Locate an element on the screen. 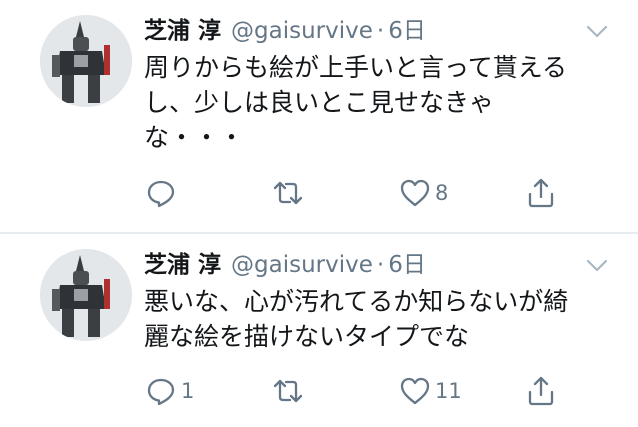 The width and height of the screenshot is (638, 427). tweet-text: 悪いな、心が汚れてるか知らないが綺 麗な絵を描けないタイプでな is located at coordinates (384, 319).